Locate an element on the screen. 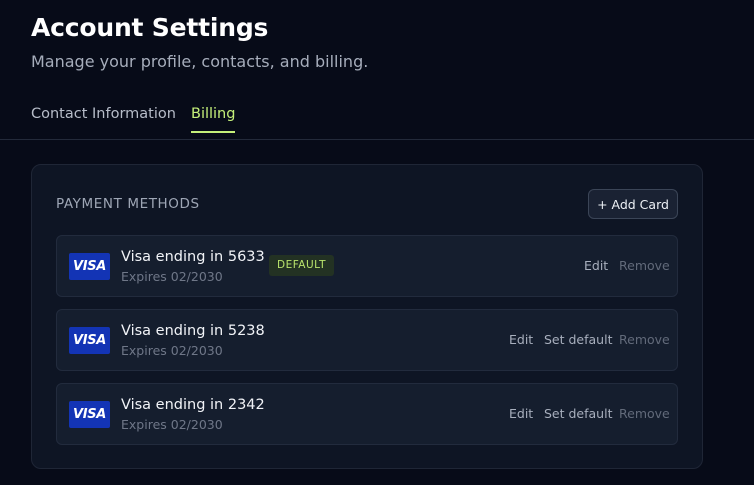 This screenshot has height=485, width=754. card-name: Visa ending in 5633 is located at coordinates (193, 257).